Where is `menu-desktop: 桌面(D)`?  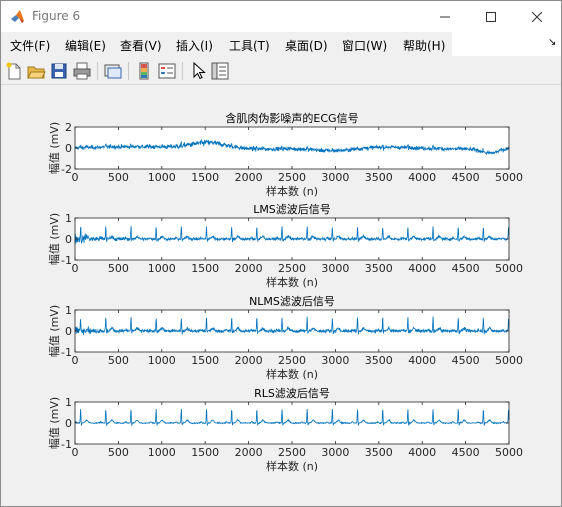
menu-desktop: 桌面(D) is located at coordinates (306, 45).